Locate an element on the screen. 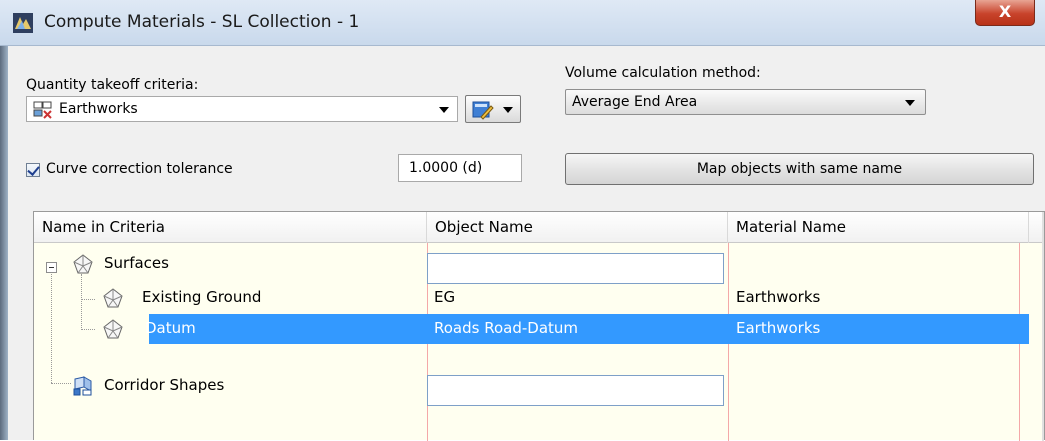  grid-scroll-edge is located at coordinates (1043, 326).